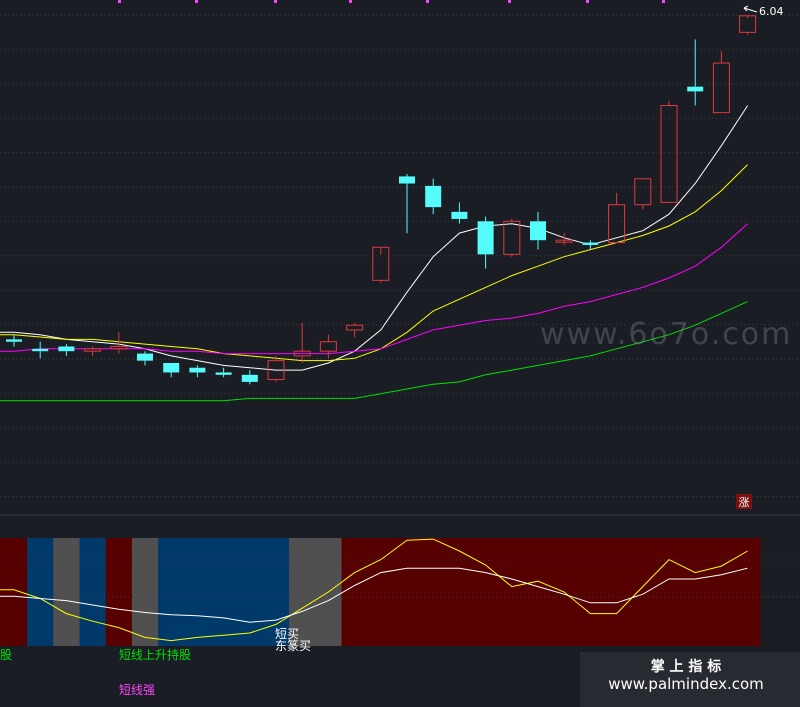 The width and height of the screenshot is (800, 707). Describe the element at coordinates (666, 334) in the screenshot. I see `watermark-center: www.6o7o.com` at that location.